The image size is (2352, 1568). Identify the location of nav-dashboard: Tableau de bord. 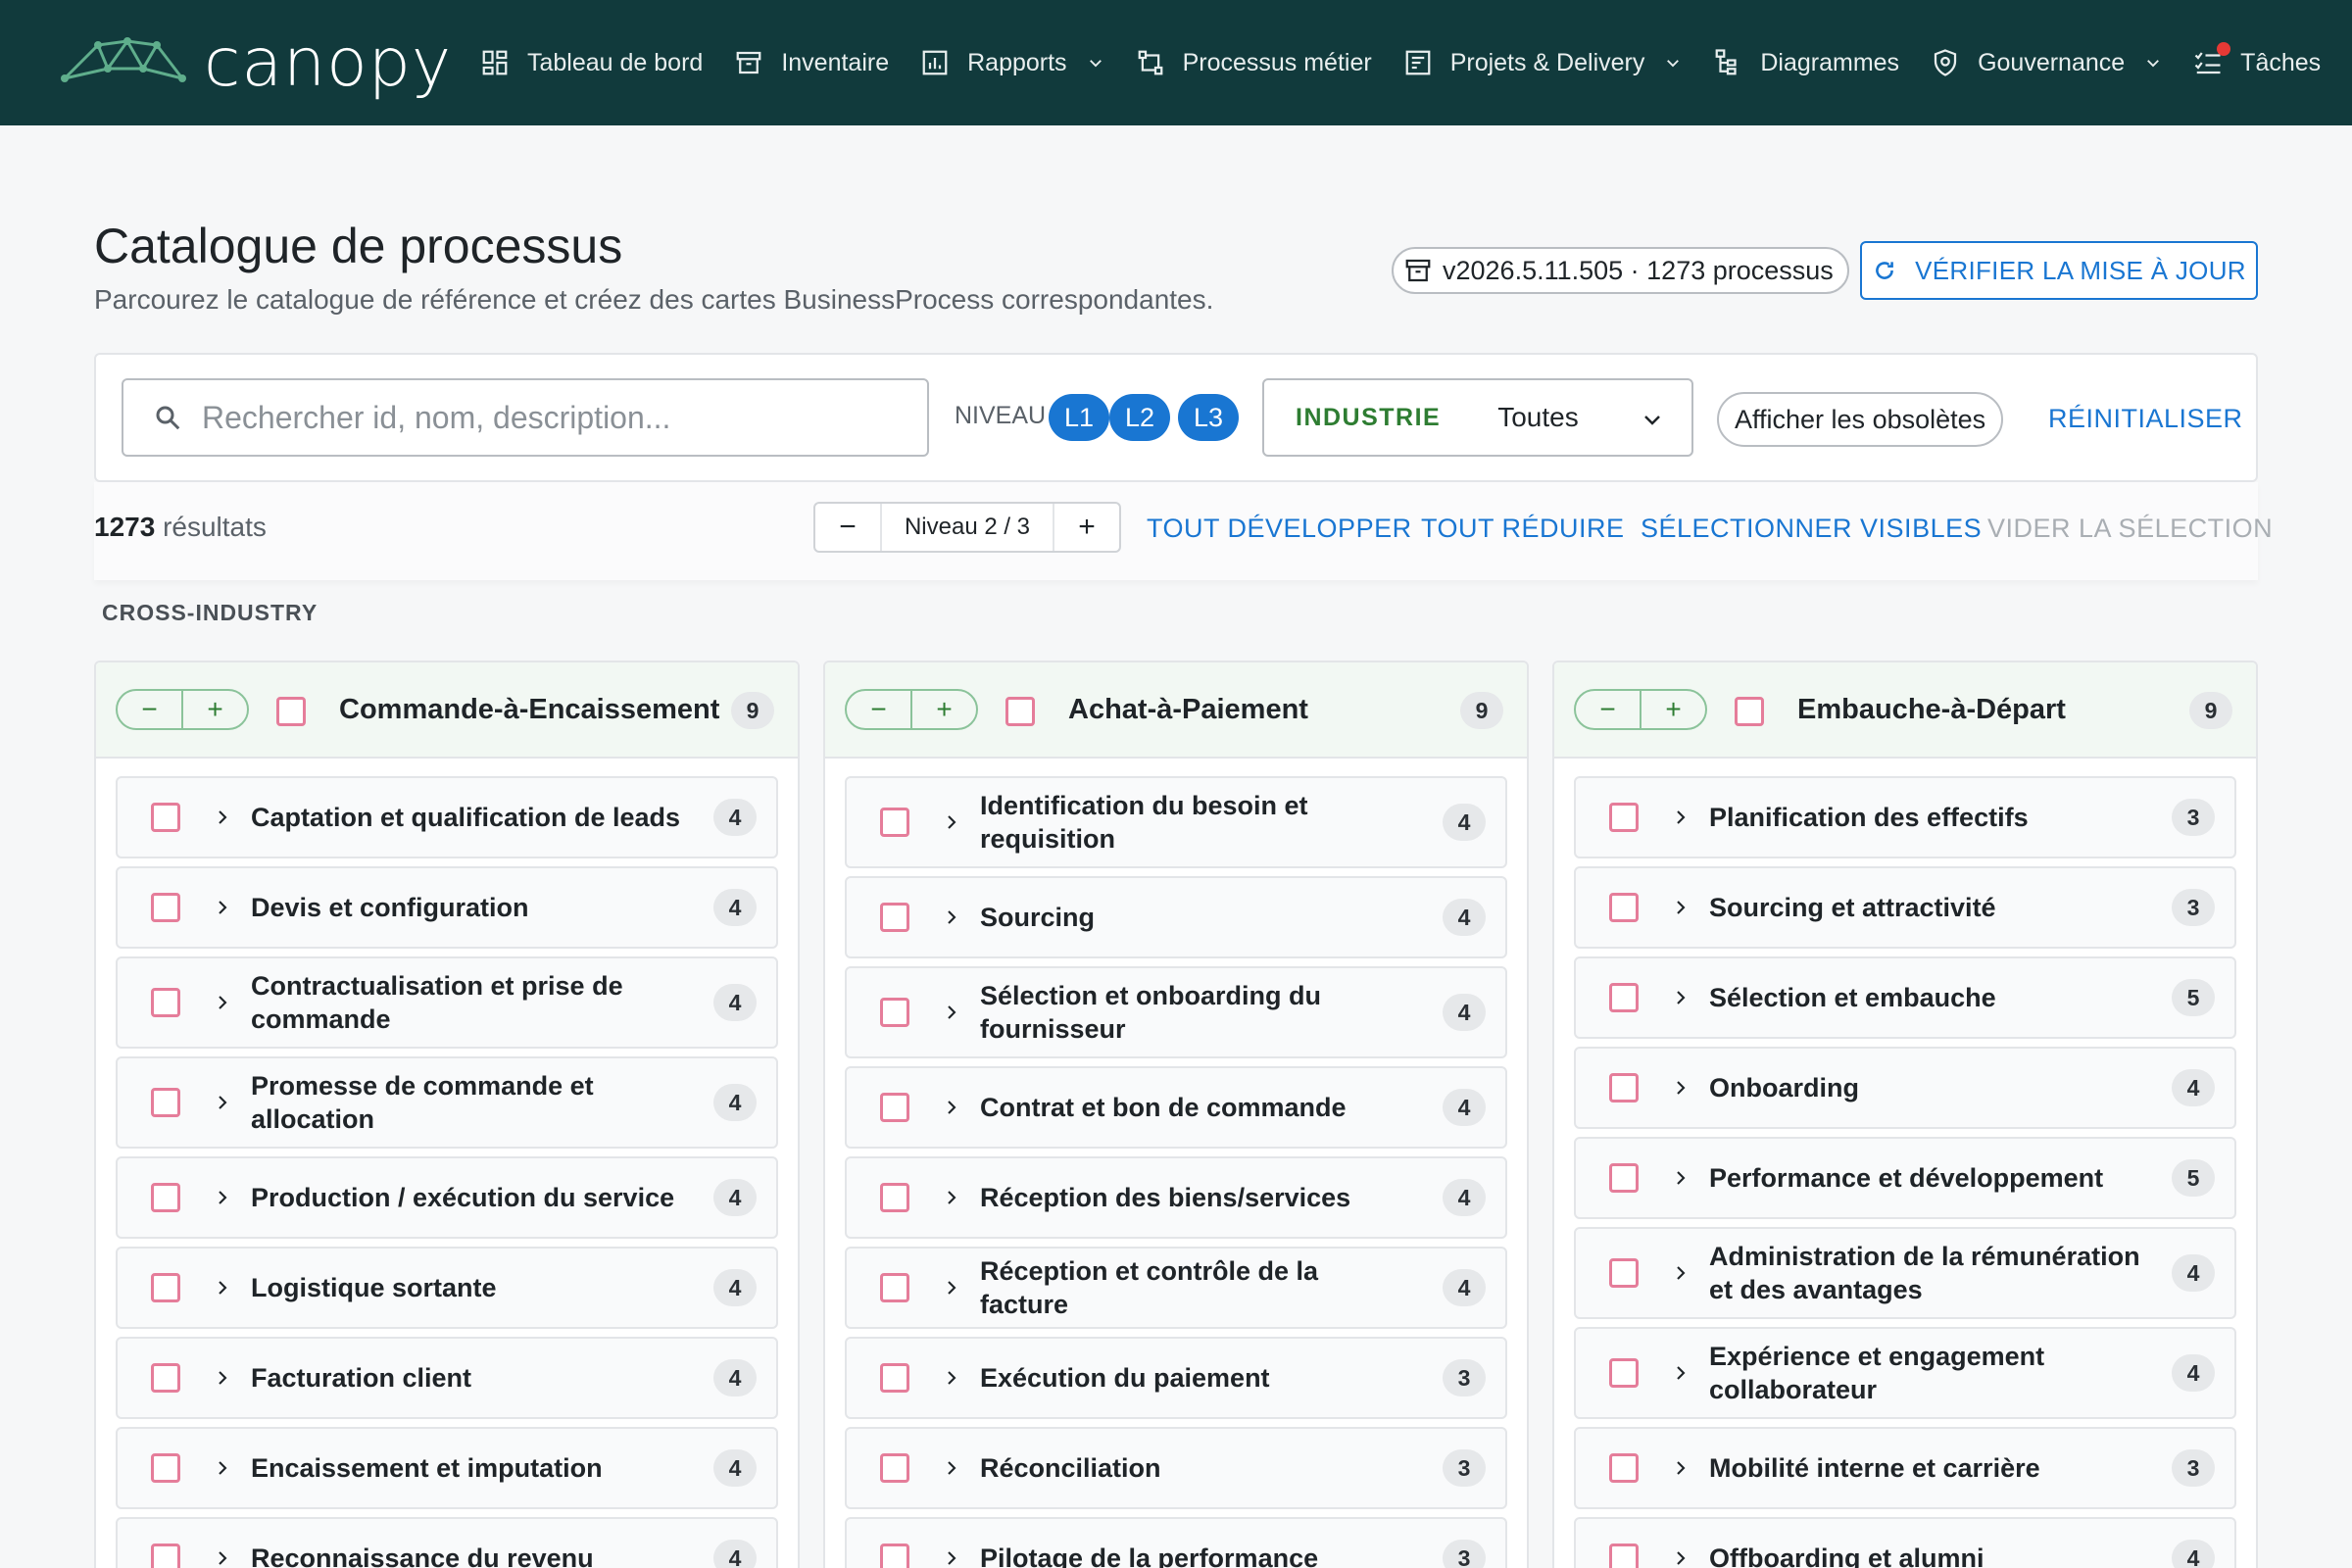
(591, 62).